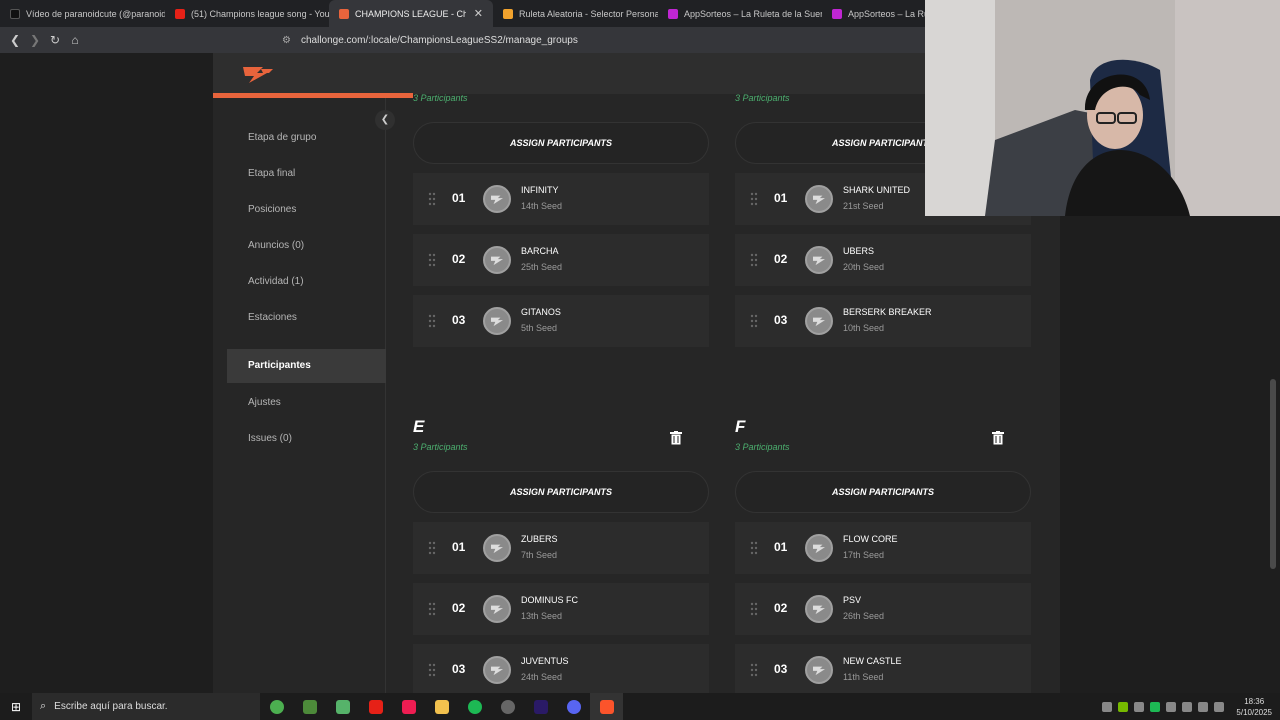  I want to click on taskbar-app-brave-icon, so click(606, 706).